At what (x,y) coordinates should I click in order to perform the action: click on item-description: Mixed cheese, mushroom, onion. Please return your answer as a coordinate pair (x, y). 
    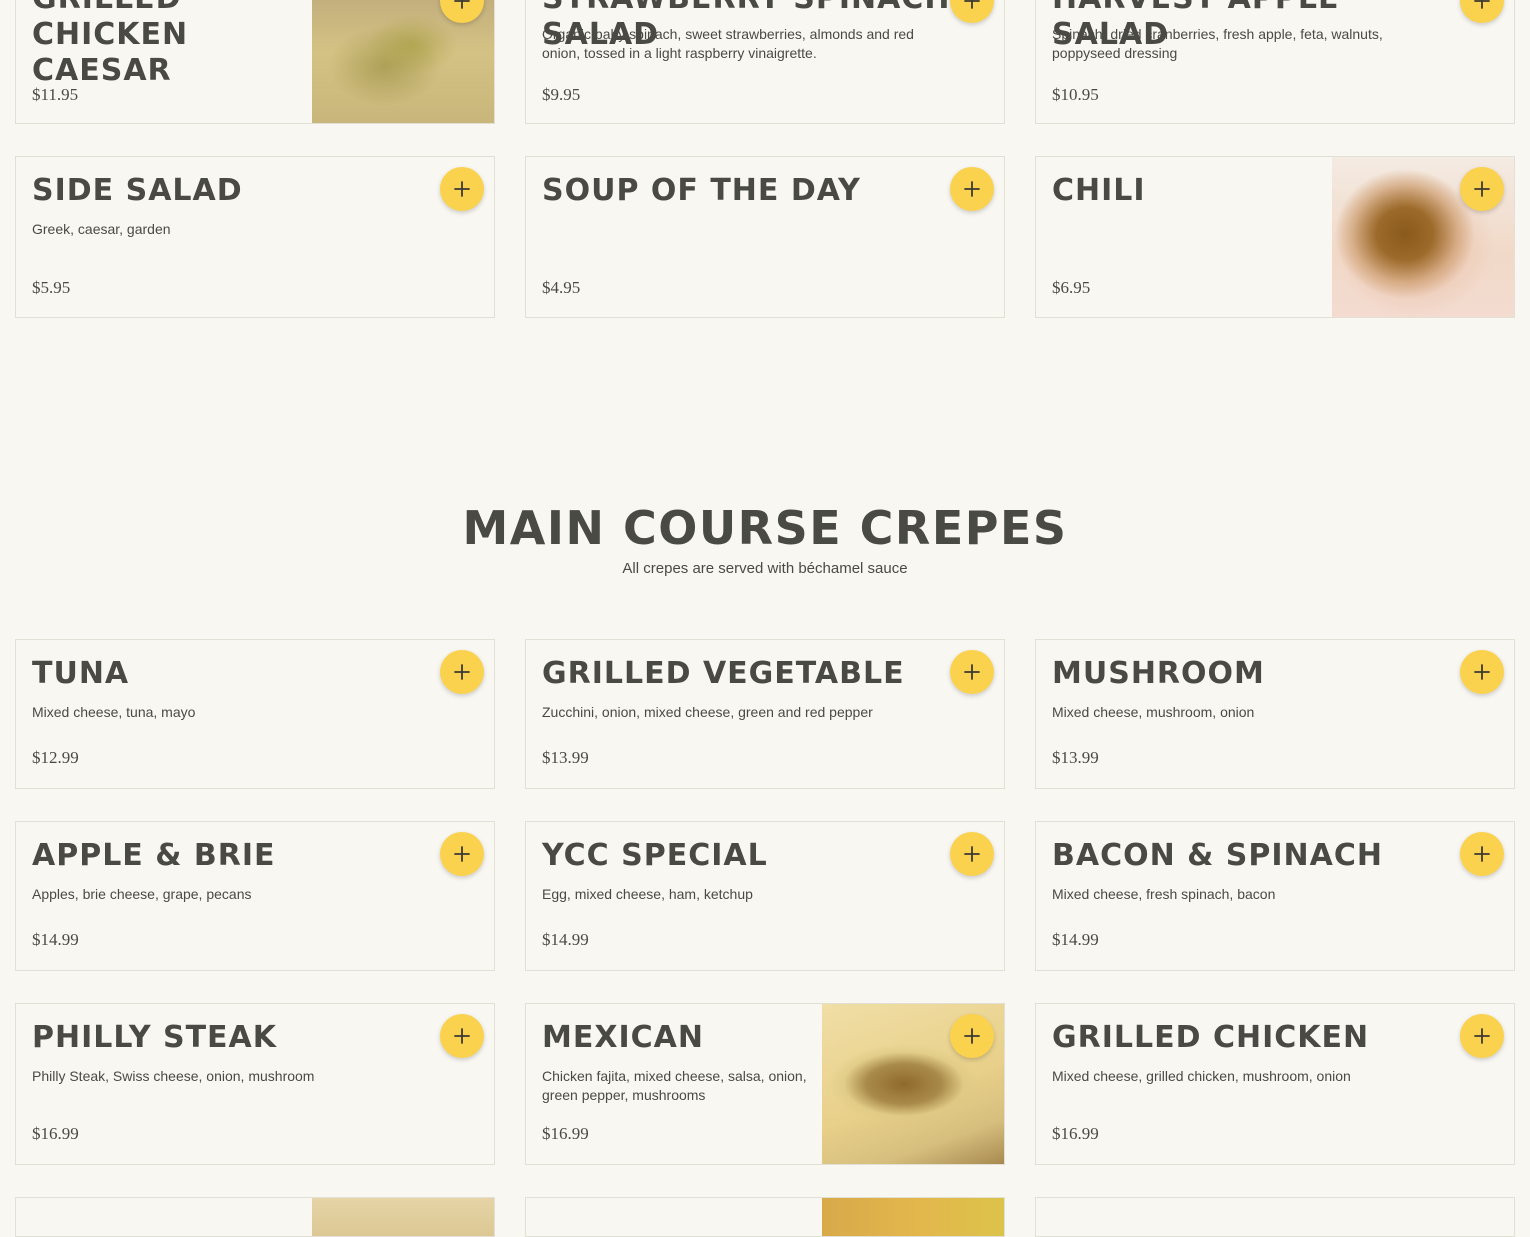
    Looking at the image, I should click on (1153, 712).